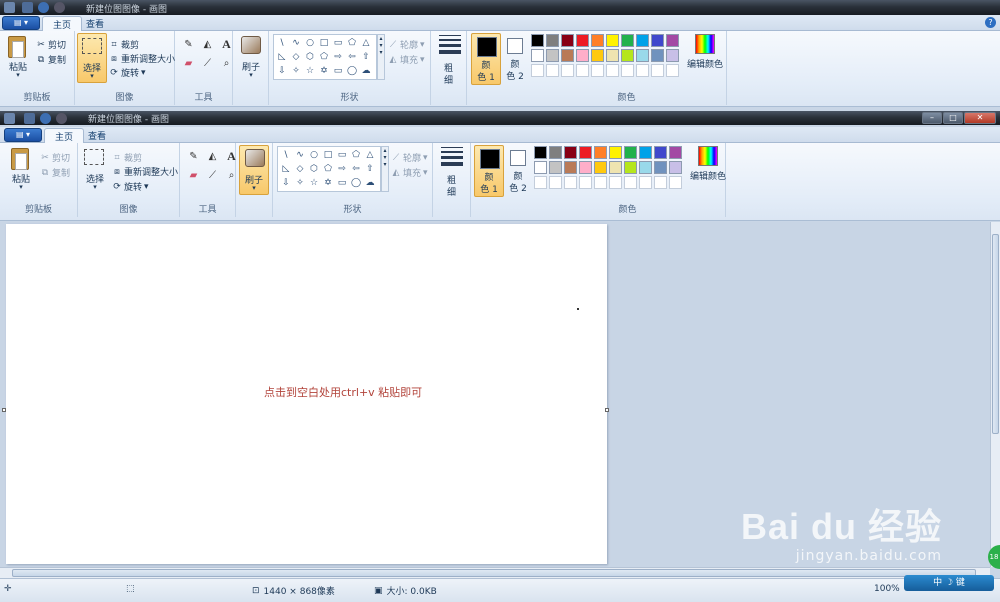  I want to click on shape-option: ☆, so click(310, 71).